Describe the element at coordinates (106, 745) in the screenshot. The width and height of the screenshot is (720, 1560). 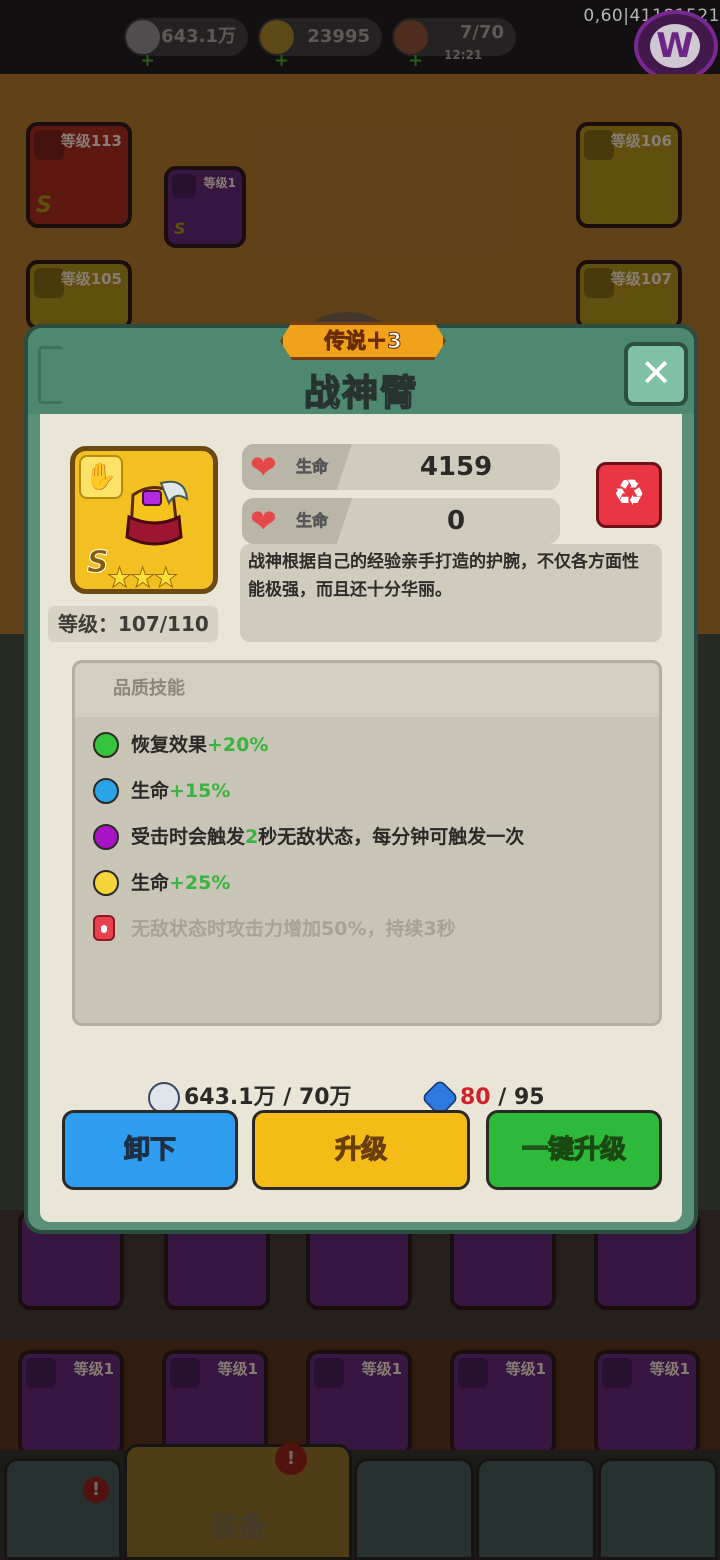
I see `green-gem-icon` at that location.